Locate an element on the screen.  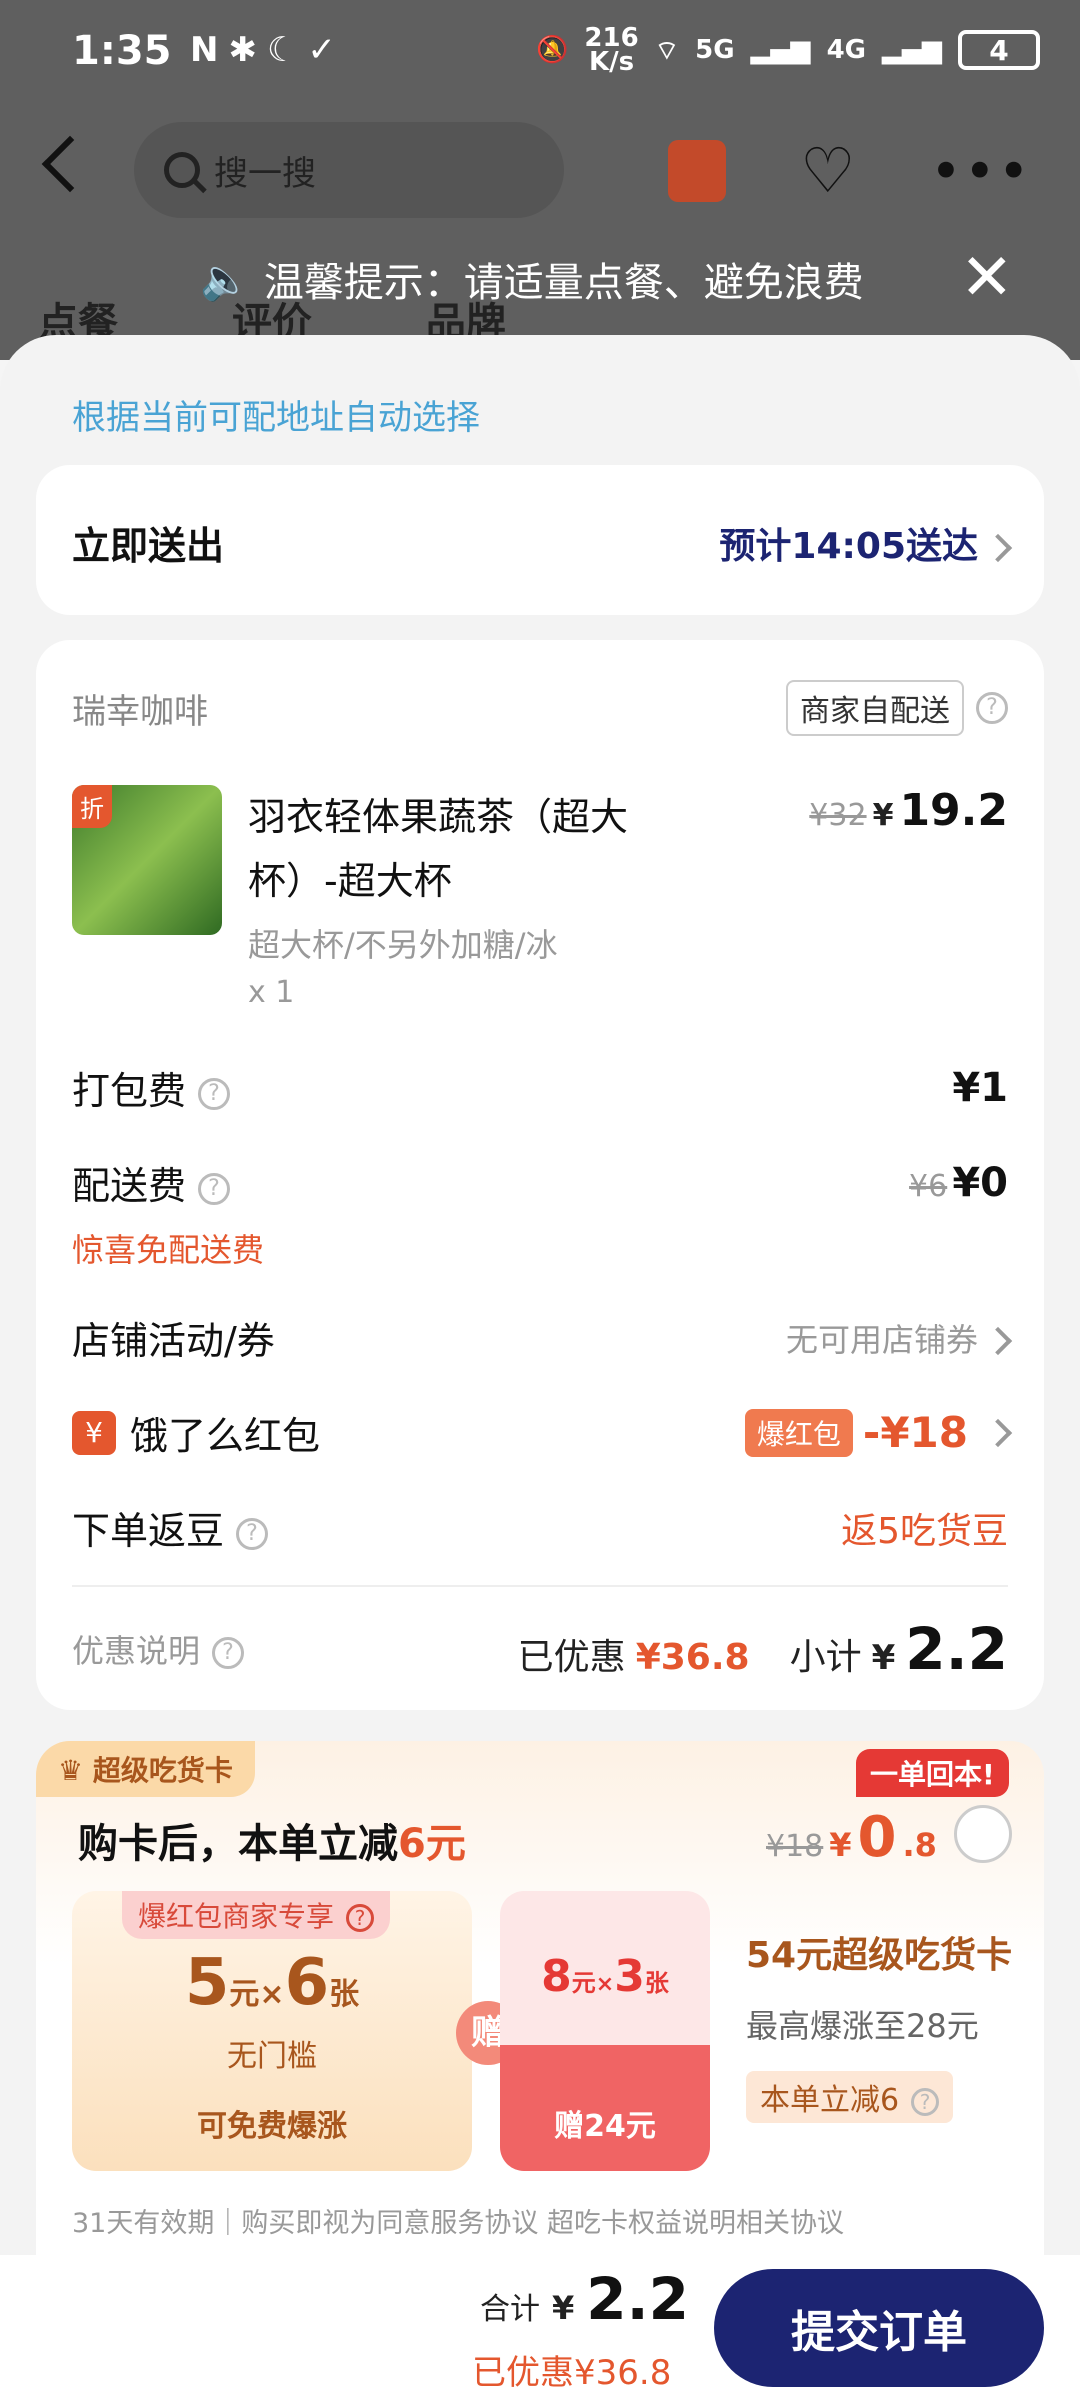
close-icon: ✕ is located at coordinates (987, 278).